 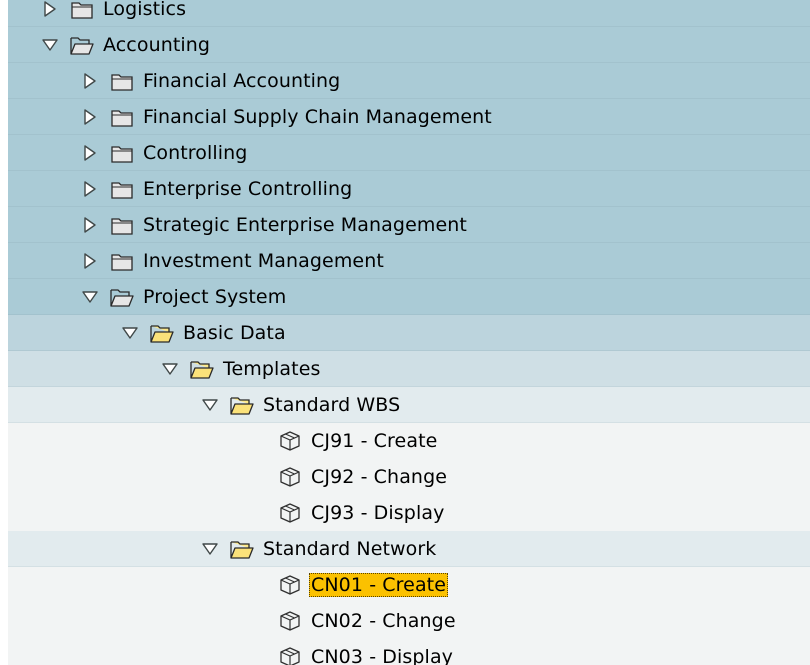 I want to click on tree-node-label: Strategic Enterprise Management, so click(x=305, y=225).